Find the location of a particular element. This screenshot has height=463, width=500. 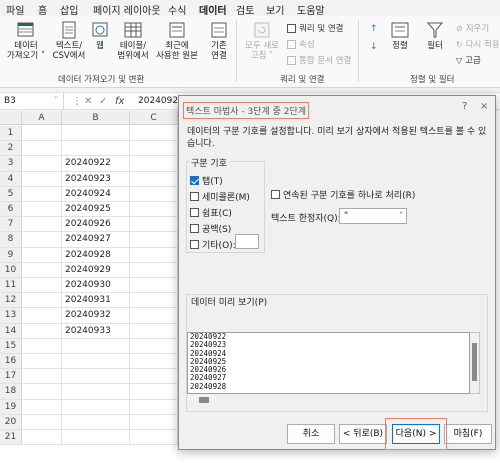

sort-descending-icon: ↓ is located at coordinates (374, 47).